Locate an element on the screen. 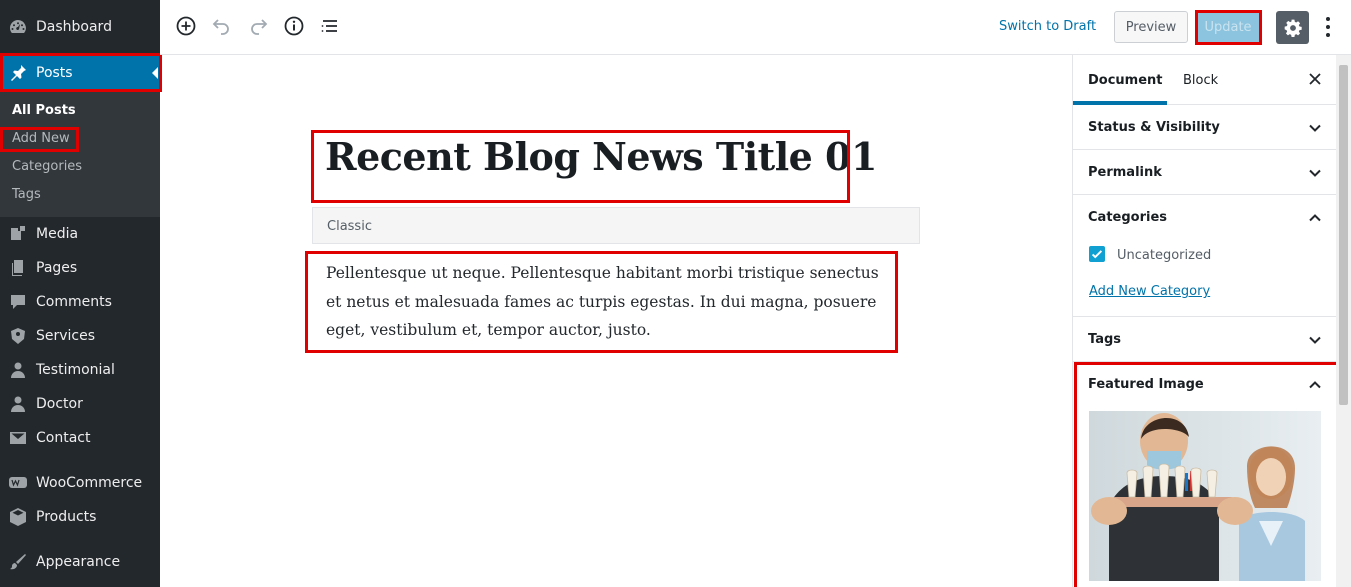  info-icon is located at coordinates (294, 26).